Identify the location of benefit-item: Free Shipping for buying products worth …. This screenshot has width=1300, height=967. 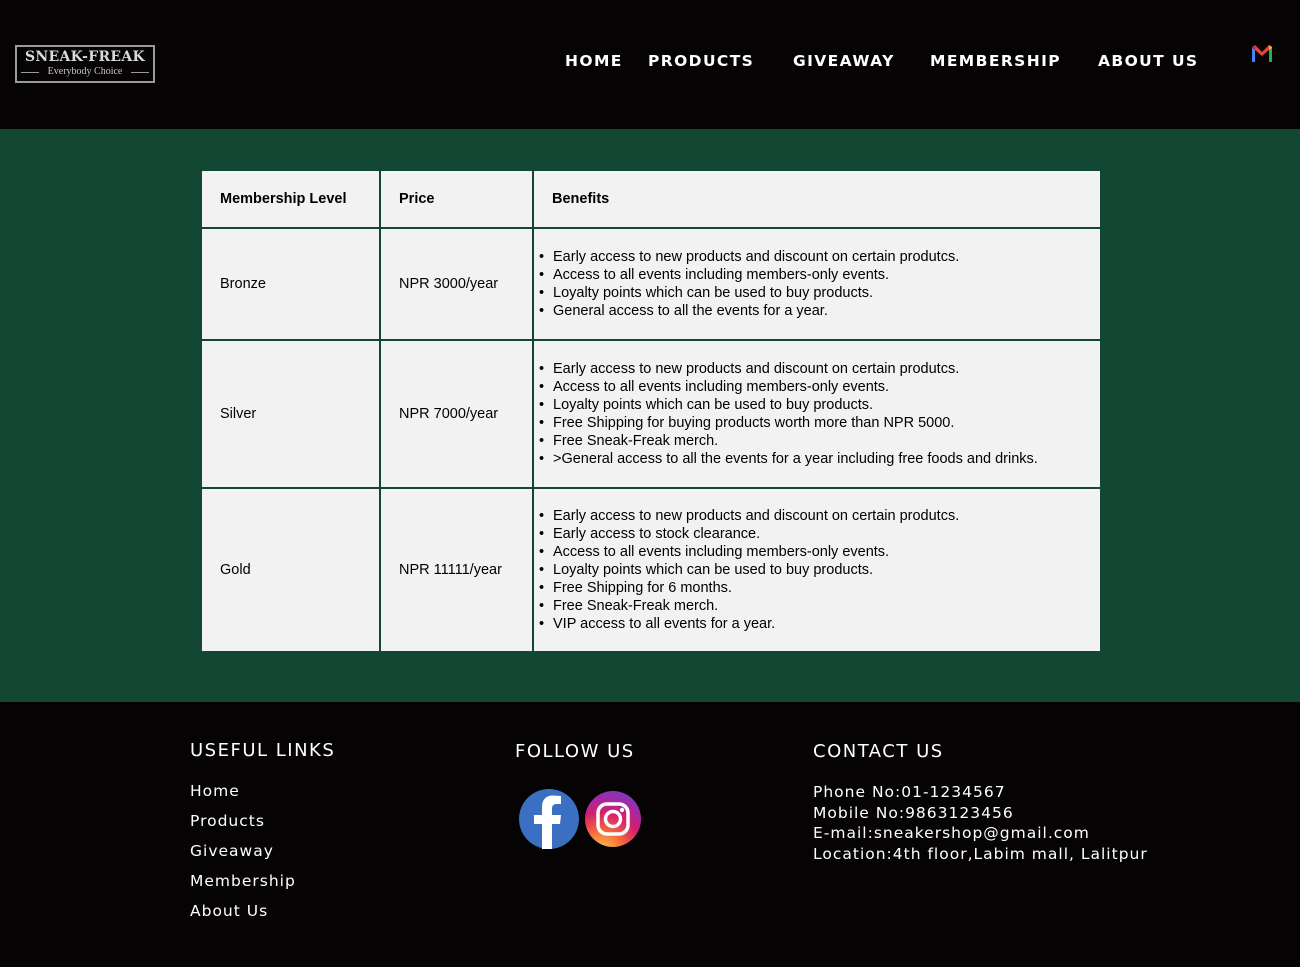
(819, 423).